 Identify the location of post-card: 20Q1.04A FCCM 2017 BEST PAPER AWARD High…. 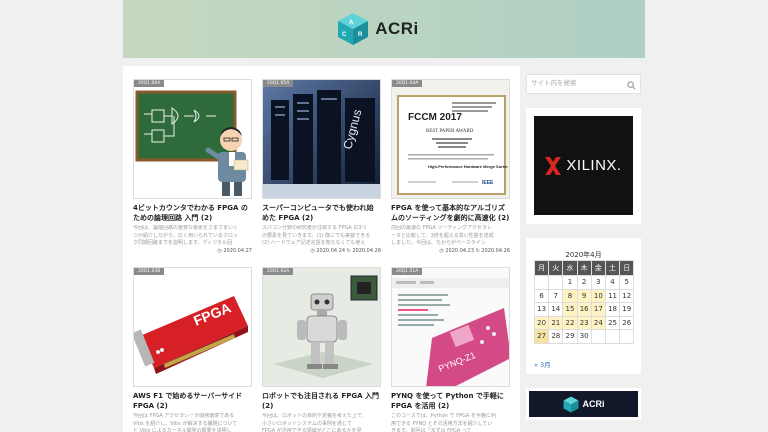
(450, 166).